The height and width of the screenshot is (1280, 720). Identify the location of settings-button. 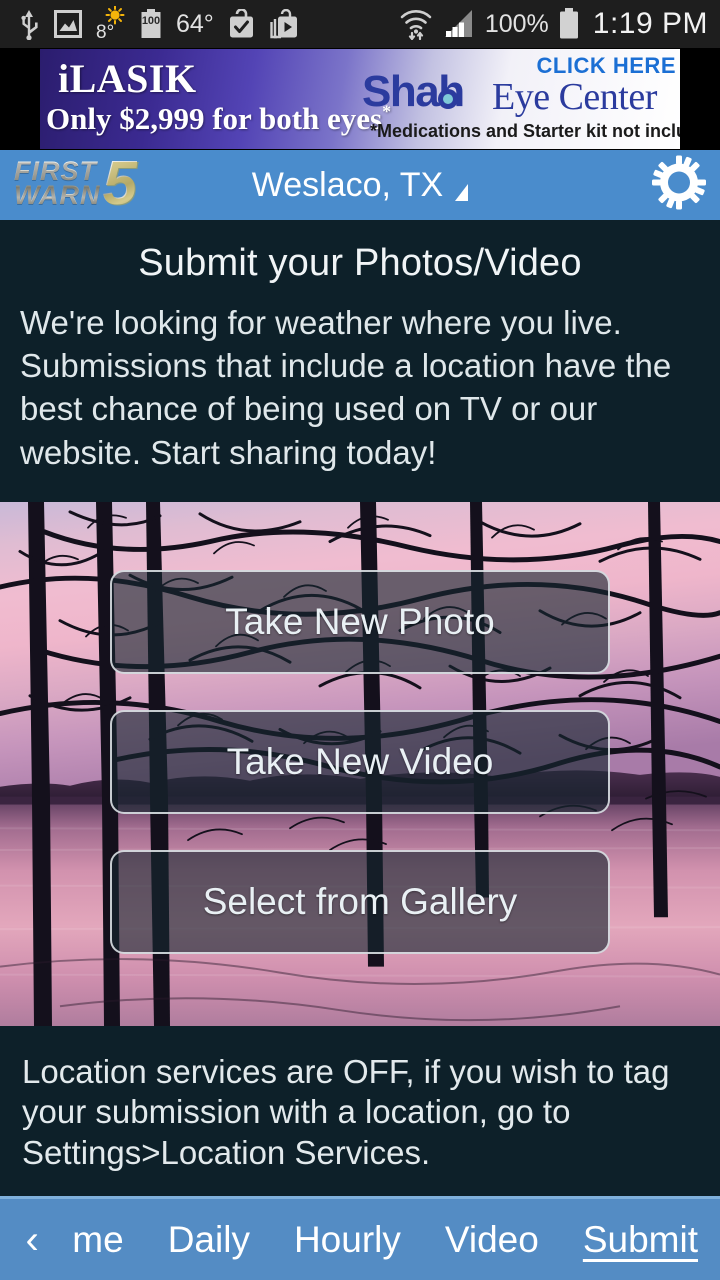
(679, 185).